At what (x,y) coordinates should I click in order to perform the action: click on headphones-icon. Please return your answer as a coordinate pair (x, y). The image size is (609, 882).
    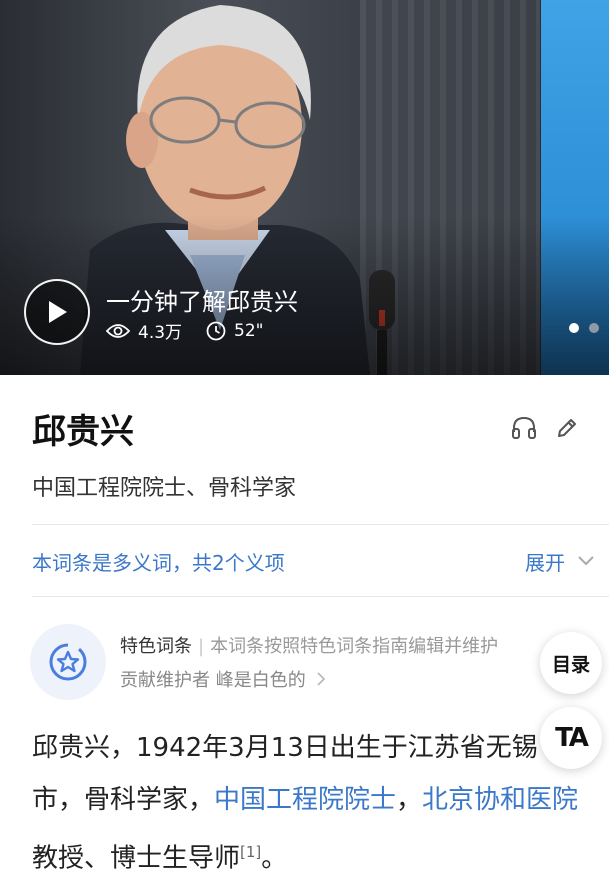
    Looking at the image, I should click on (524, 427).